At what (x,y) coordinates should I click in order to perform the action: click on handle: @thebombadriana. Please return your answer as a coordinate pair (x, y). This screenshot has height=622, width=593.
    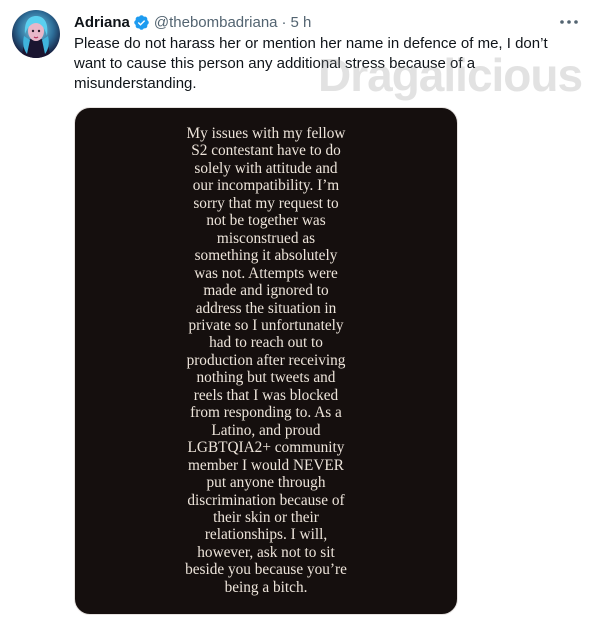
    Looking at the image, I should click on (216, 22).